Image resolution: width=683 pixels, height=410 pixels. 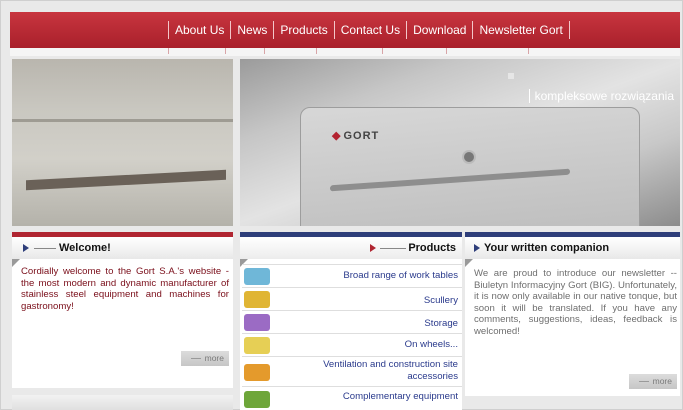 What do you see at coordinates (257, 345) in the screenshot?
I see `wheels-icon` at bounding box center [257, 345].